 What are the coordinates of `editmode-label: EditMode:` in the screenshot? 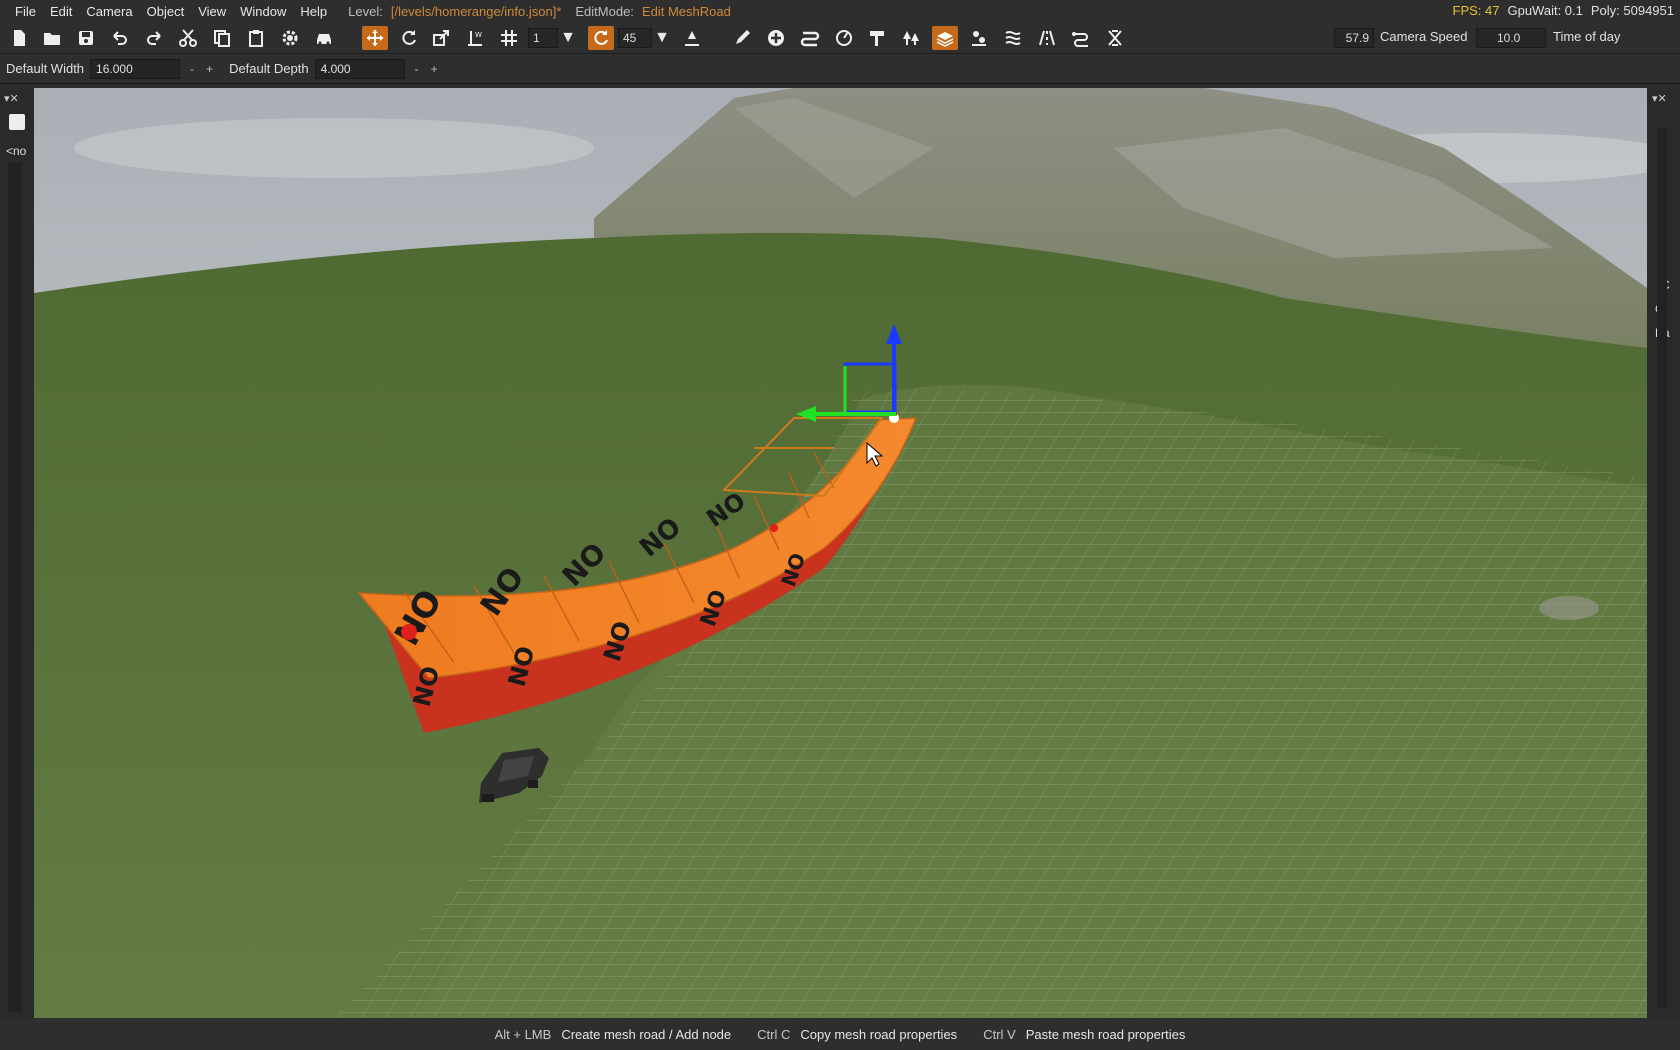 It's located at (604, 11).